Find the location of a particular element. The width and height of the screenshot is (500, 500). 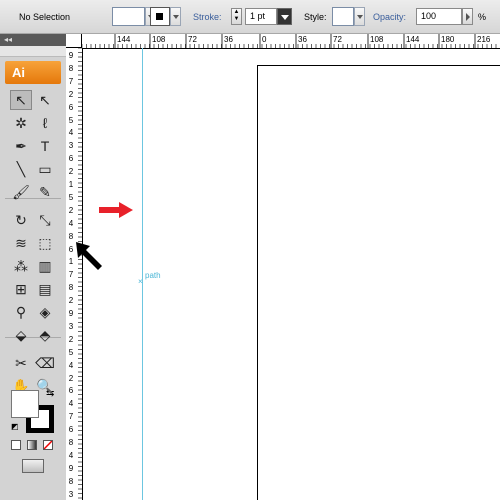

tools-panel: ◂◂ Ai ⇆ ◩ ↖ ↖ ✲ ℓ ✒ T ╲ ▭ 🖌 ✎ ↻ ⤡ ≋ ⬚ ⁂ ▥ ⊞ ▤ ⚲ ◈ ⬙ ⬘ ✂ ⌫ ✋ 🔍 is located at coordinates (33, 267).